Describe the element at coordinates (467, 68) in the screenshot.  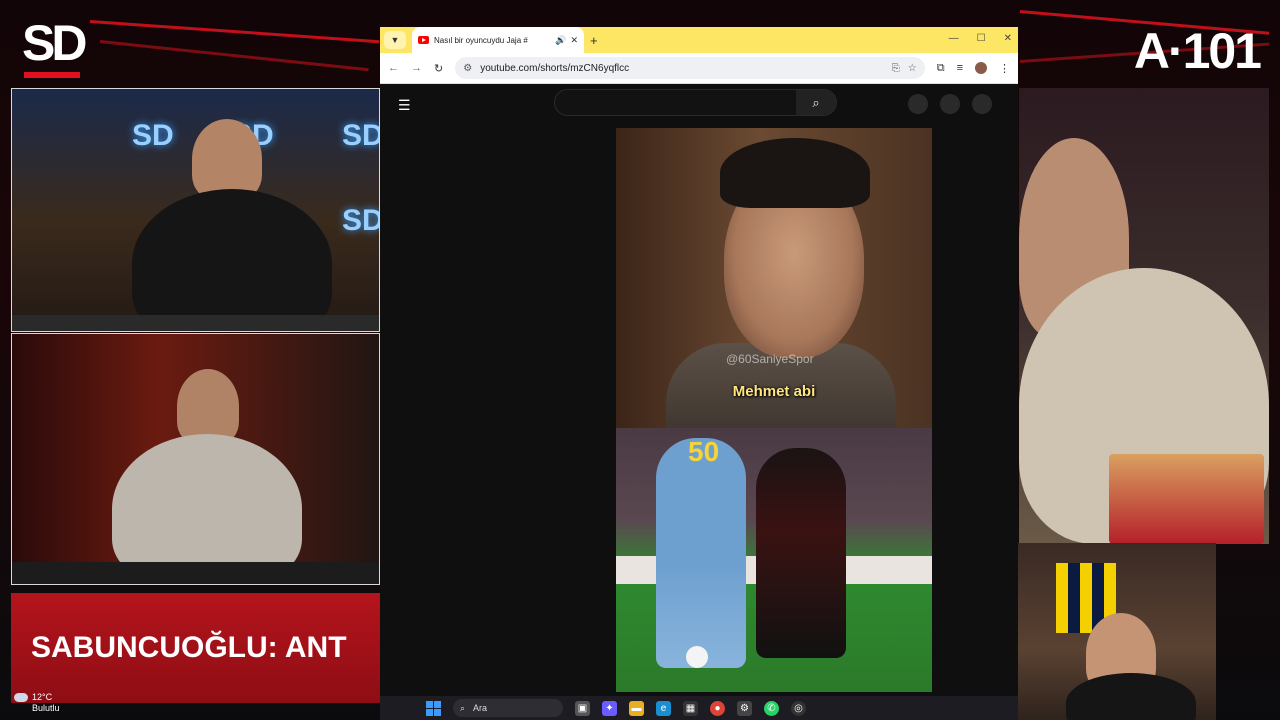
I see `site-info-icon: ⚙` at that location.